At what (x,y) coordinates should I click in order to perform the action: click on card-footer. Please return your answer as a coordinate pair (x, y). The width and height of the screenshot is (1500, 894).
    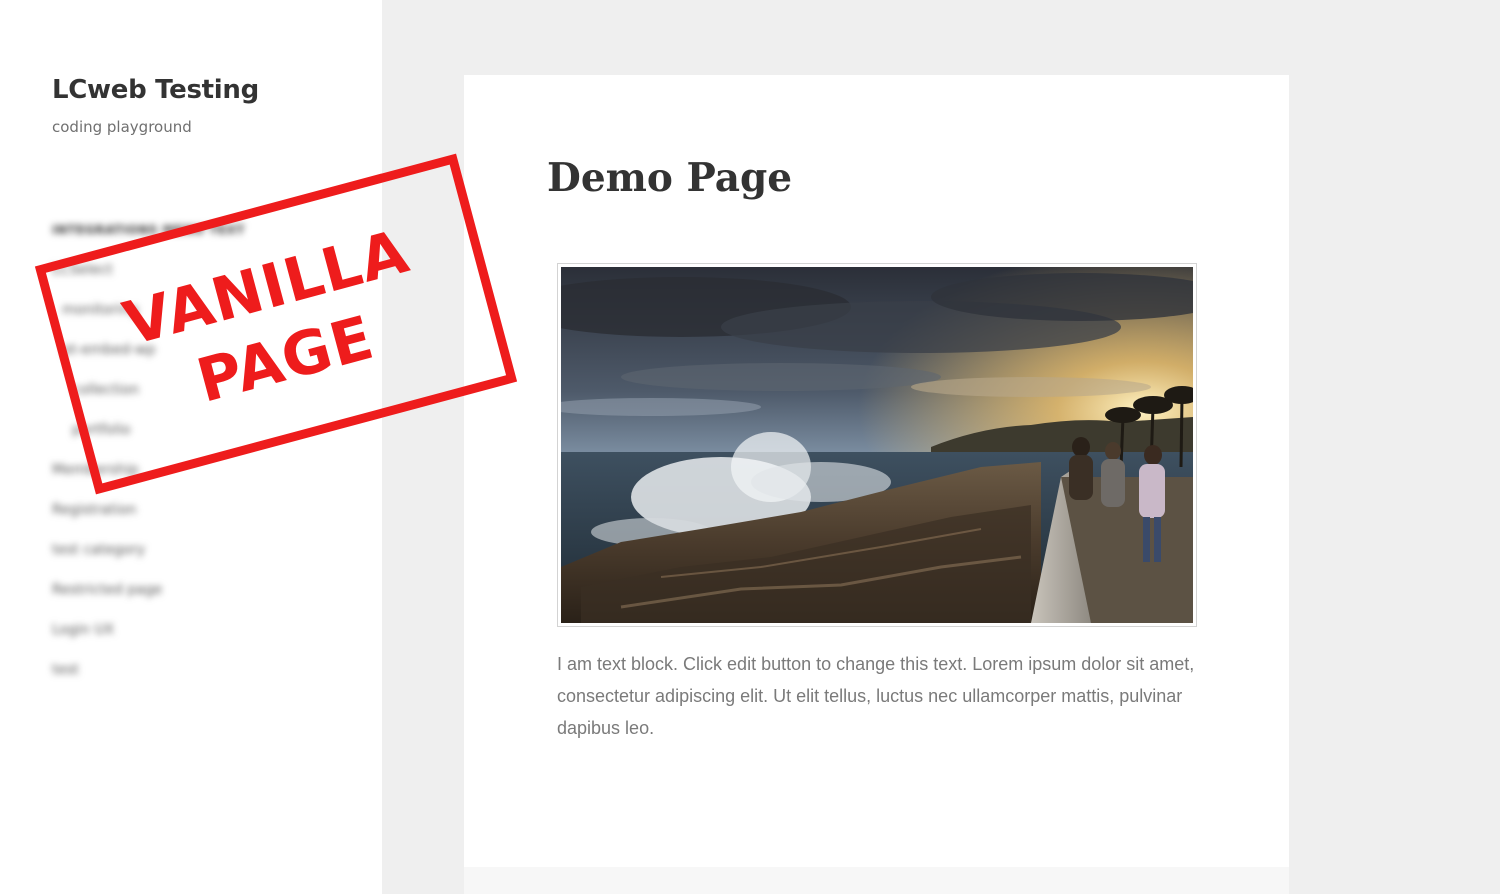
    Looking at the image, I should click on (876, 880).